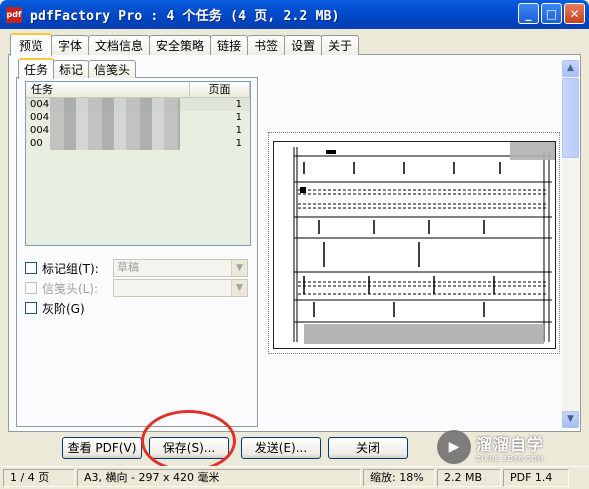 Image resolution: width=589 pixels, height=489 pixels. I want to click on close-button: 关闭, so click(368, 448).